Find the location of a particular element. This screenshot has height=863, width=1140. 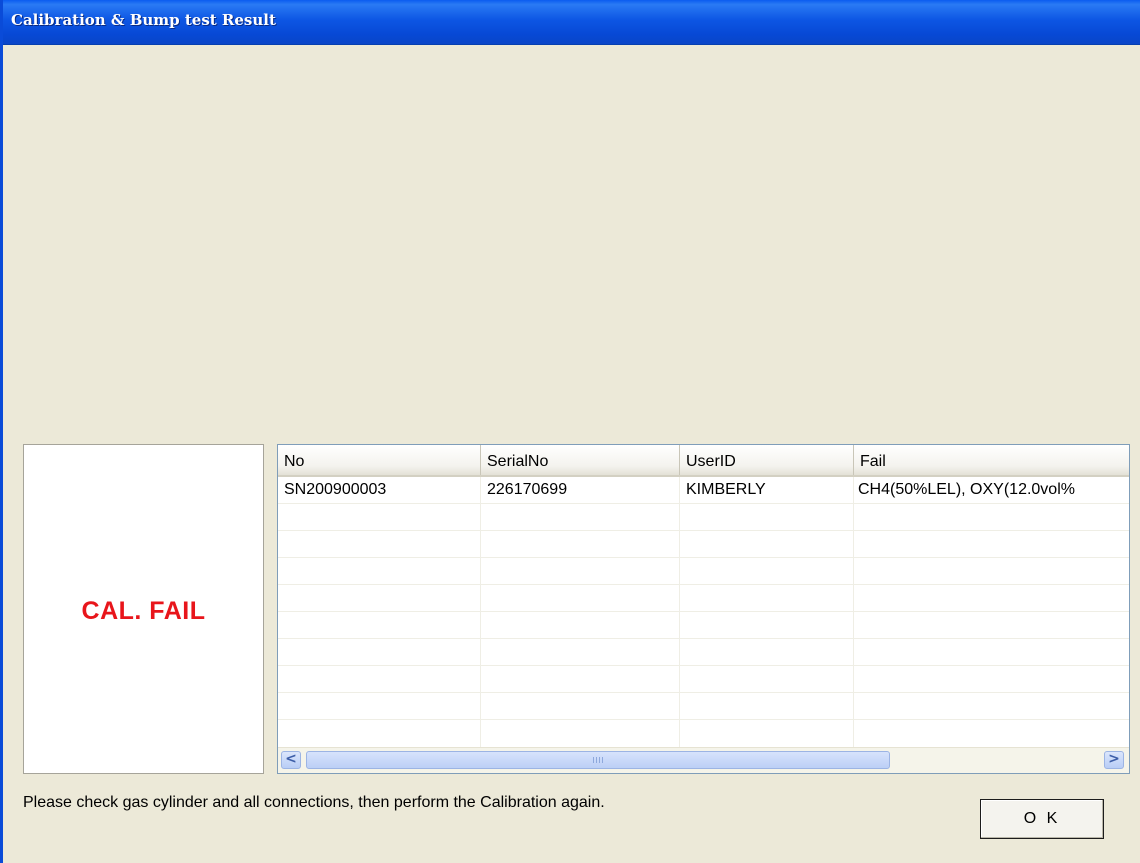

column-header-serialno: SerialNo is located at coordinates (580, 460).